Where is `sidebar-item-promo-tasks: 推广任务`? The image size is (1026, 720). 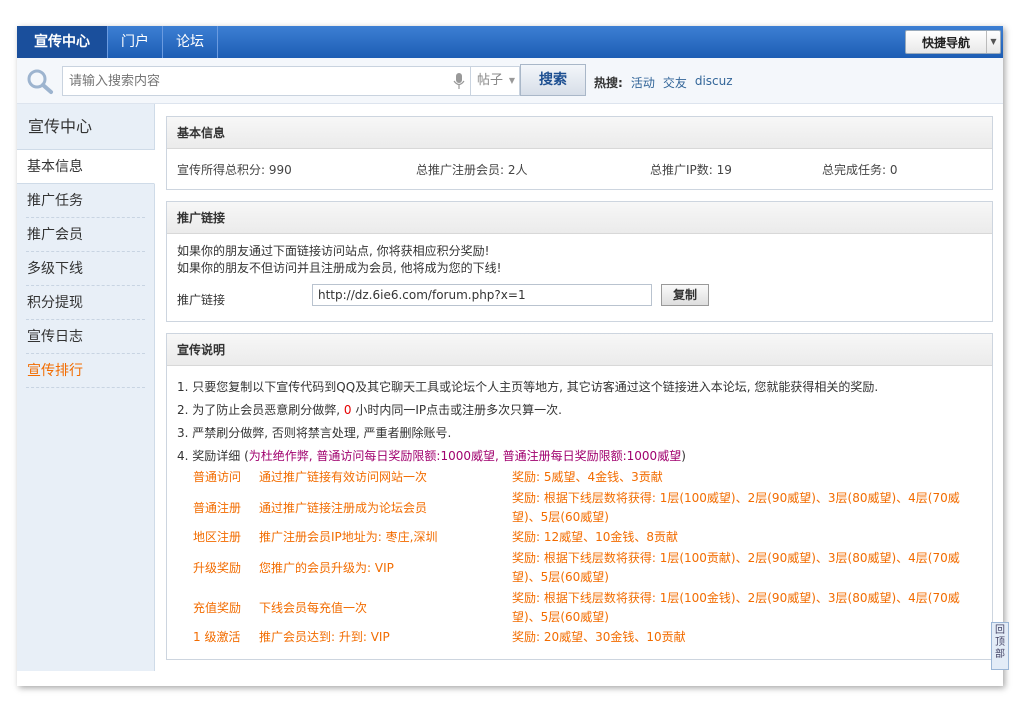 sidebar-item-promo-tasks: 推广任务 is located at coordinates (85, 201).